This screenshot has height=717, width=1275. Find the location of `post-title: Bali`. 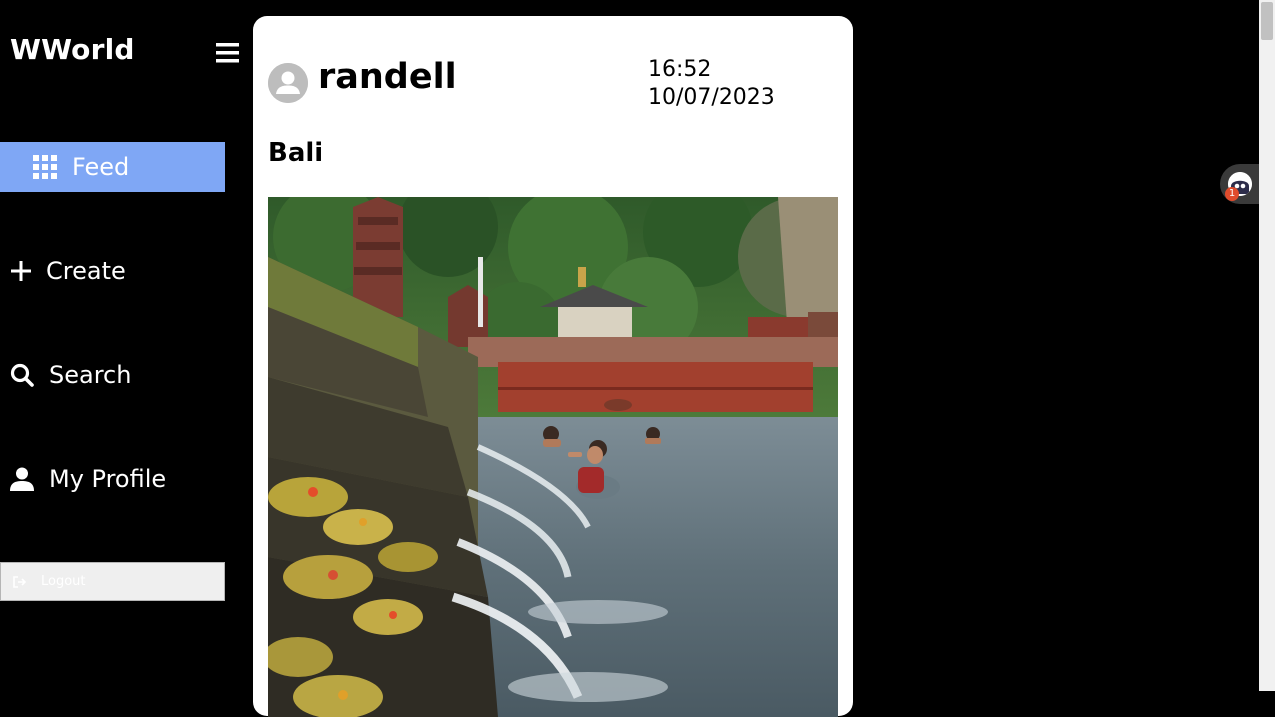

post-title: Bali is located at coordinates (296, 153).